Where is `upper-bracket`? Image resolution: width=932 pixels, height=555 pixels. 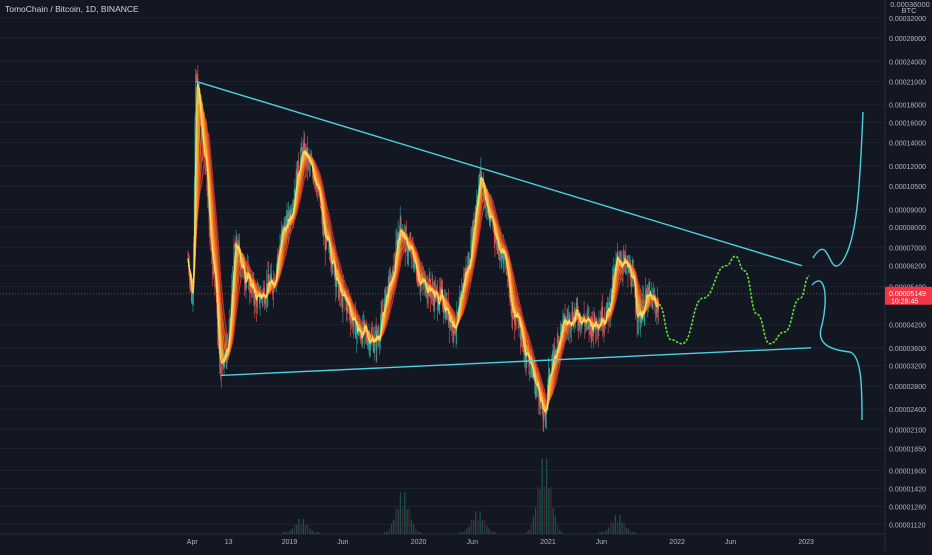
upper-bracket is located at coordinates (838, 189).